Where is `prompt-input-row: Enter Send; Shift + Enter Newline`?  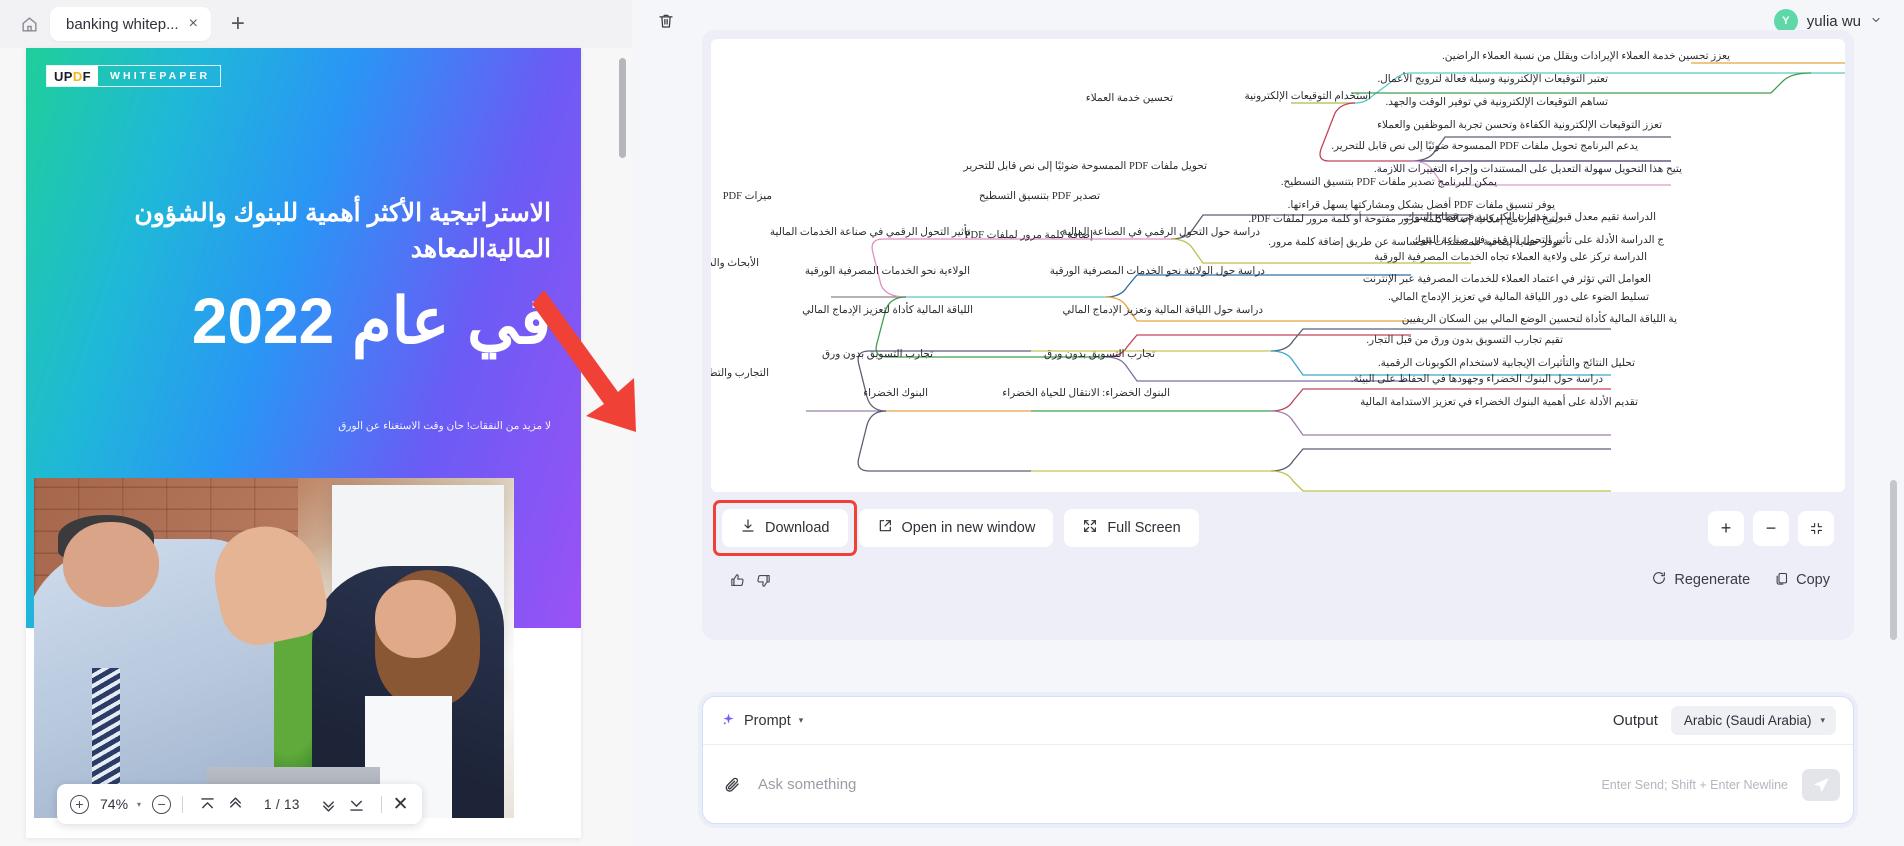 prompt-input-row: Enter Send; Shift + Enter Newline is located at coordinates (1278, 784).